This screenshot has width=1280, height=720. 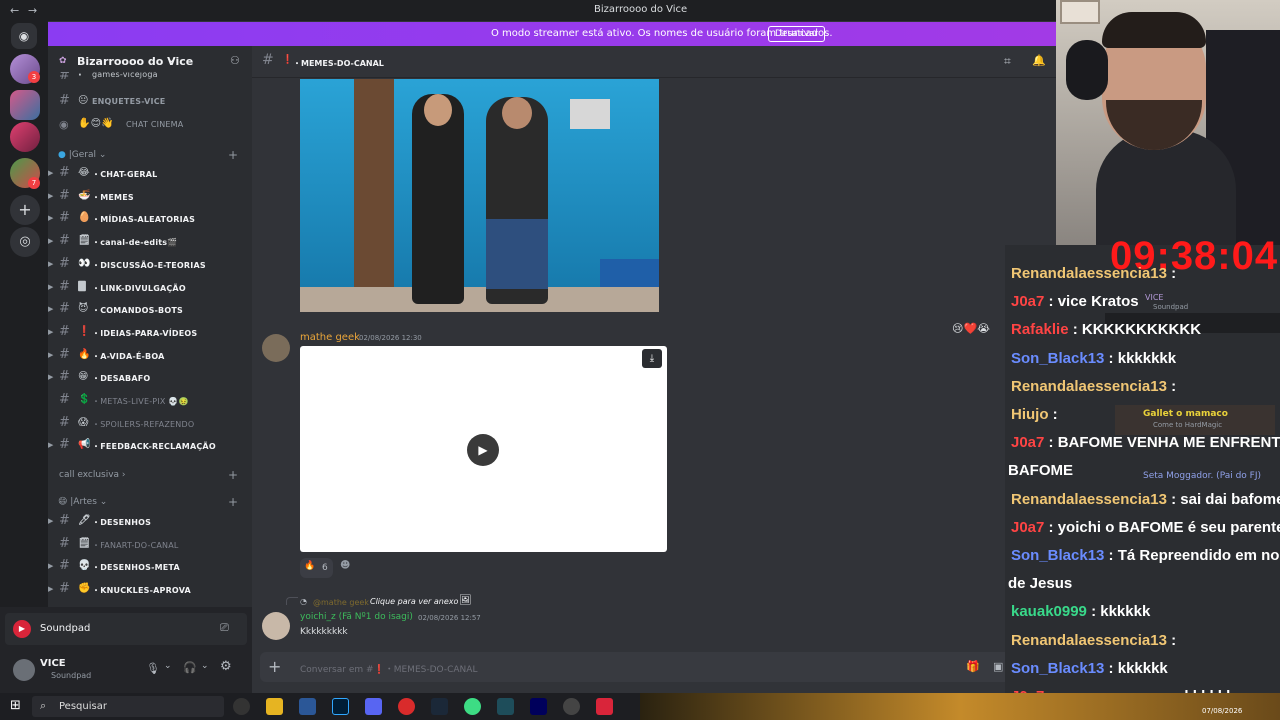 I want to click on channel-label-text: KNUCKLES-APROVA, so click(x=145, y=590).